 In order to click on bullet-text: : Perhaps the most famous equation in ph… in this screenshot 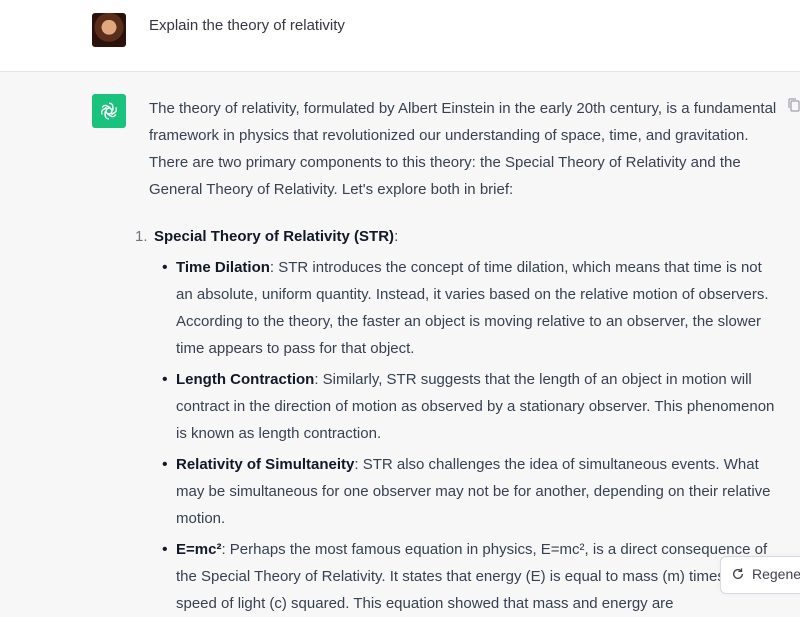, I will do `click(472, 576)`.